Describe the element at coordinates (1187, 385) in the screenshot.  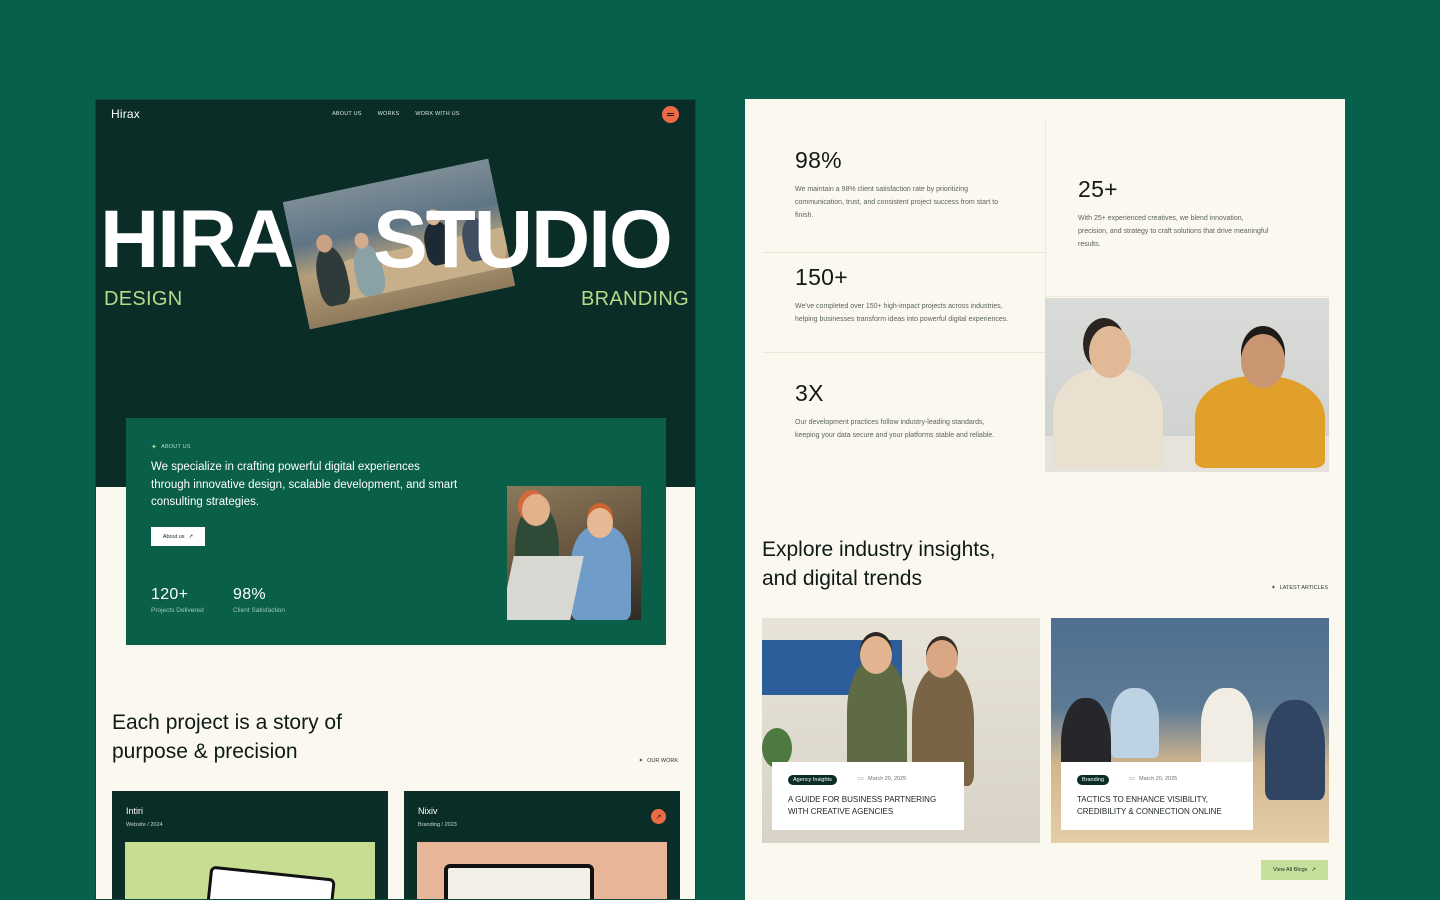
I see `team-portrait-photo` at that location.